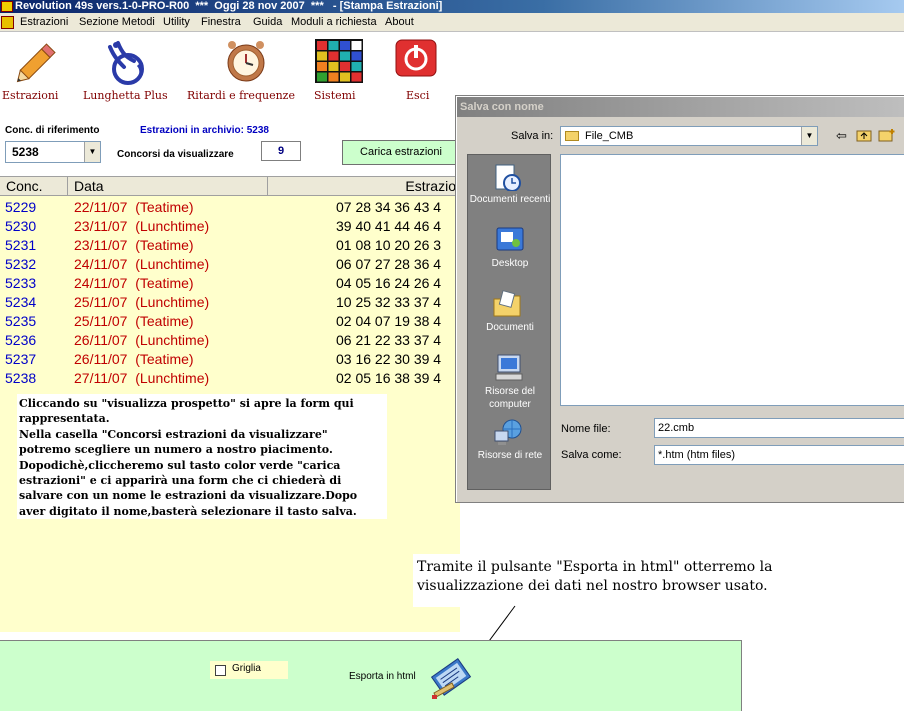 The height and width of the screenshot is (711, 904). I want to click on my-computer-icon, so click(509, 367).